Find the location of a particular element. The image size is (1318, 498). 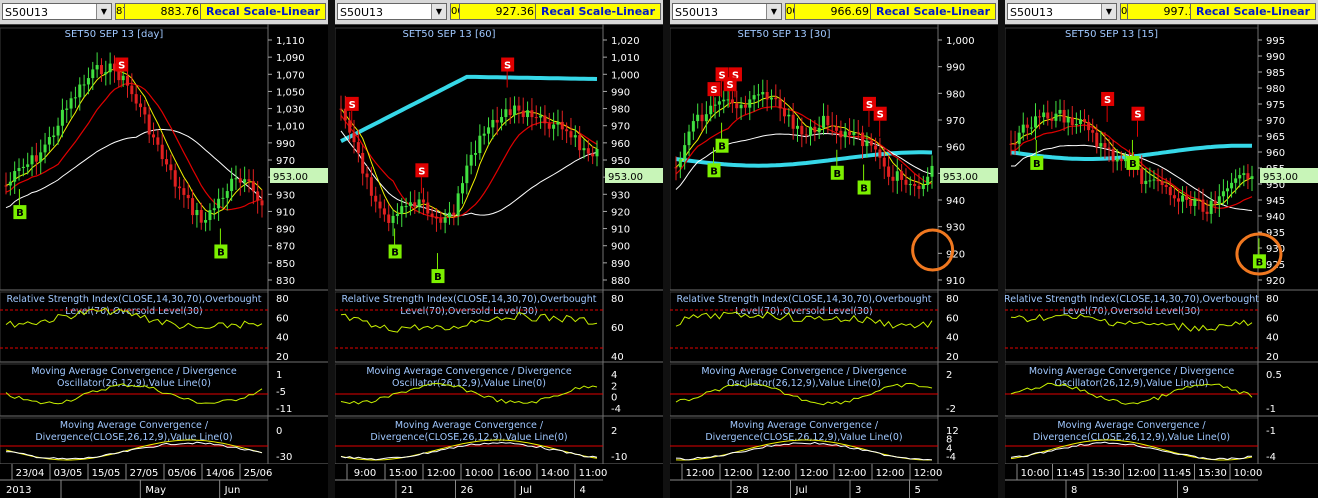

x-tick-label: 03/05 is located at coordinates (68, 473).